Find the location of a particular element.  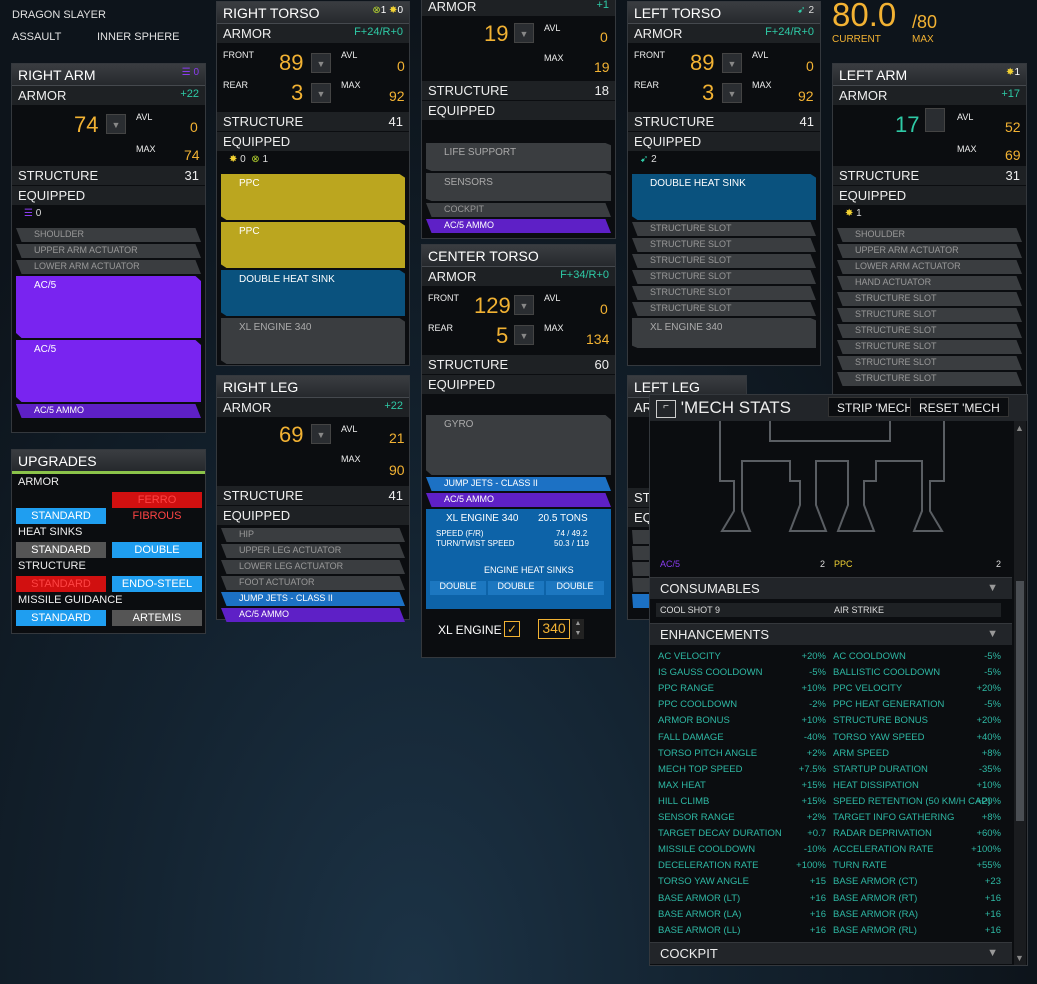

engine-rating-input: 340 is located at coordinates (554, 629).